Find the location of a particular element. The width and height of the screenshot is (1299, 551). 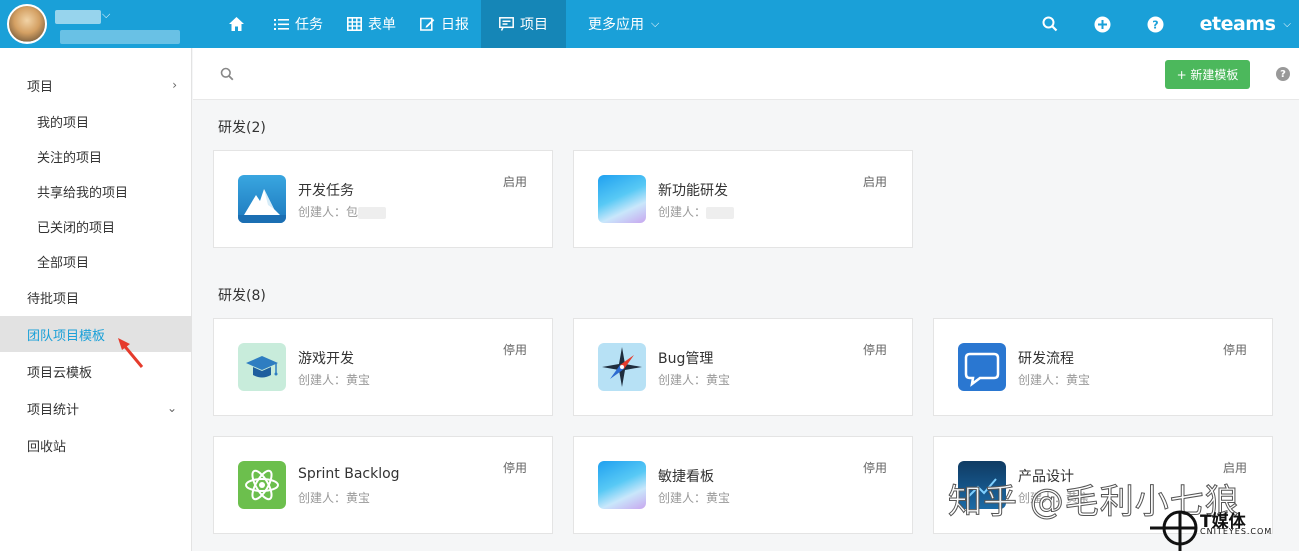

sidebar-item-shared-projects: 共享给我的项目 is located at coordinates (96, 191).